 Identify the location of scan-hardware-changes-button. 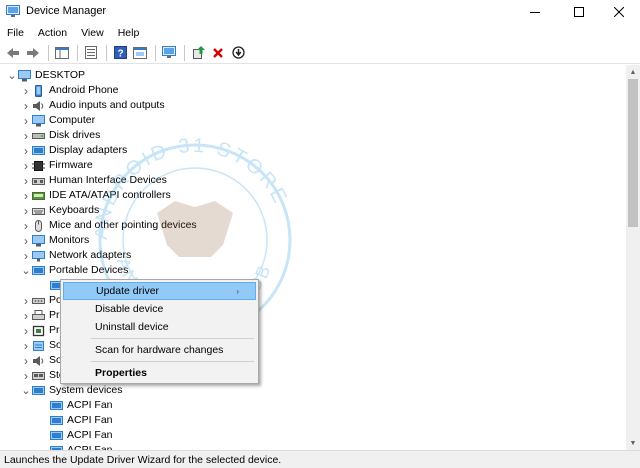
(169, 53).